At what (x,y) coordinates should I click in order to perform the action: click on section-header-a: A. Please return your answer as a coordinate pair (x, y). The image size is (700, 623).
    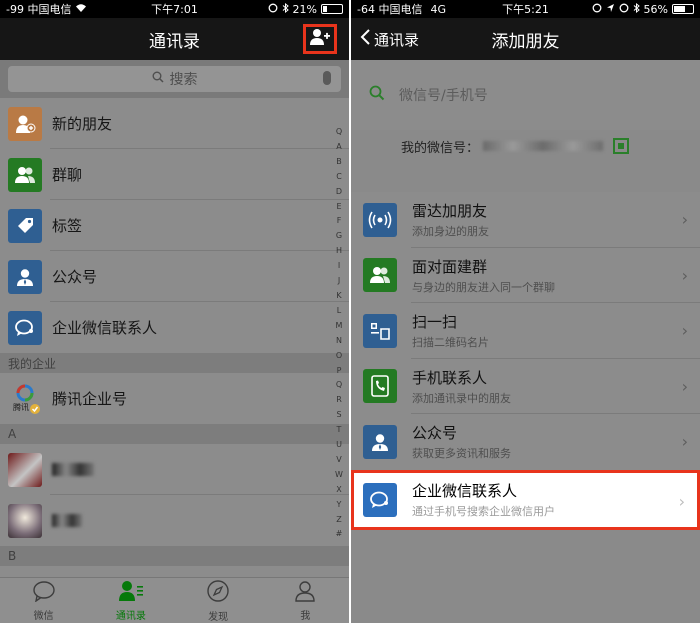
    Looking at the image, I should click on (174, 434).